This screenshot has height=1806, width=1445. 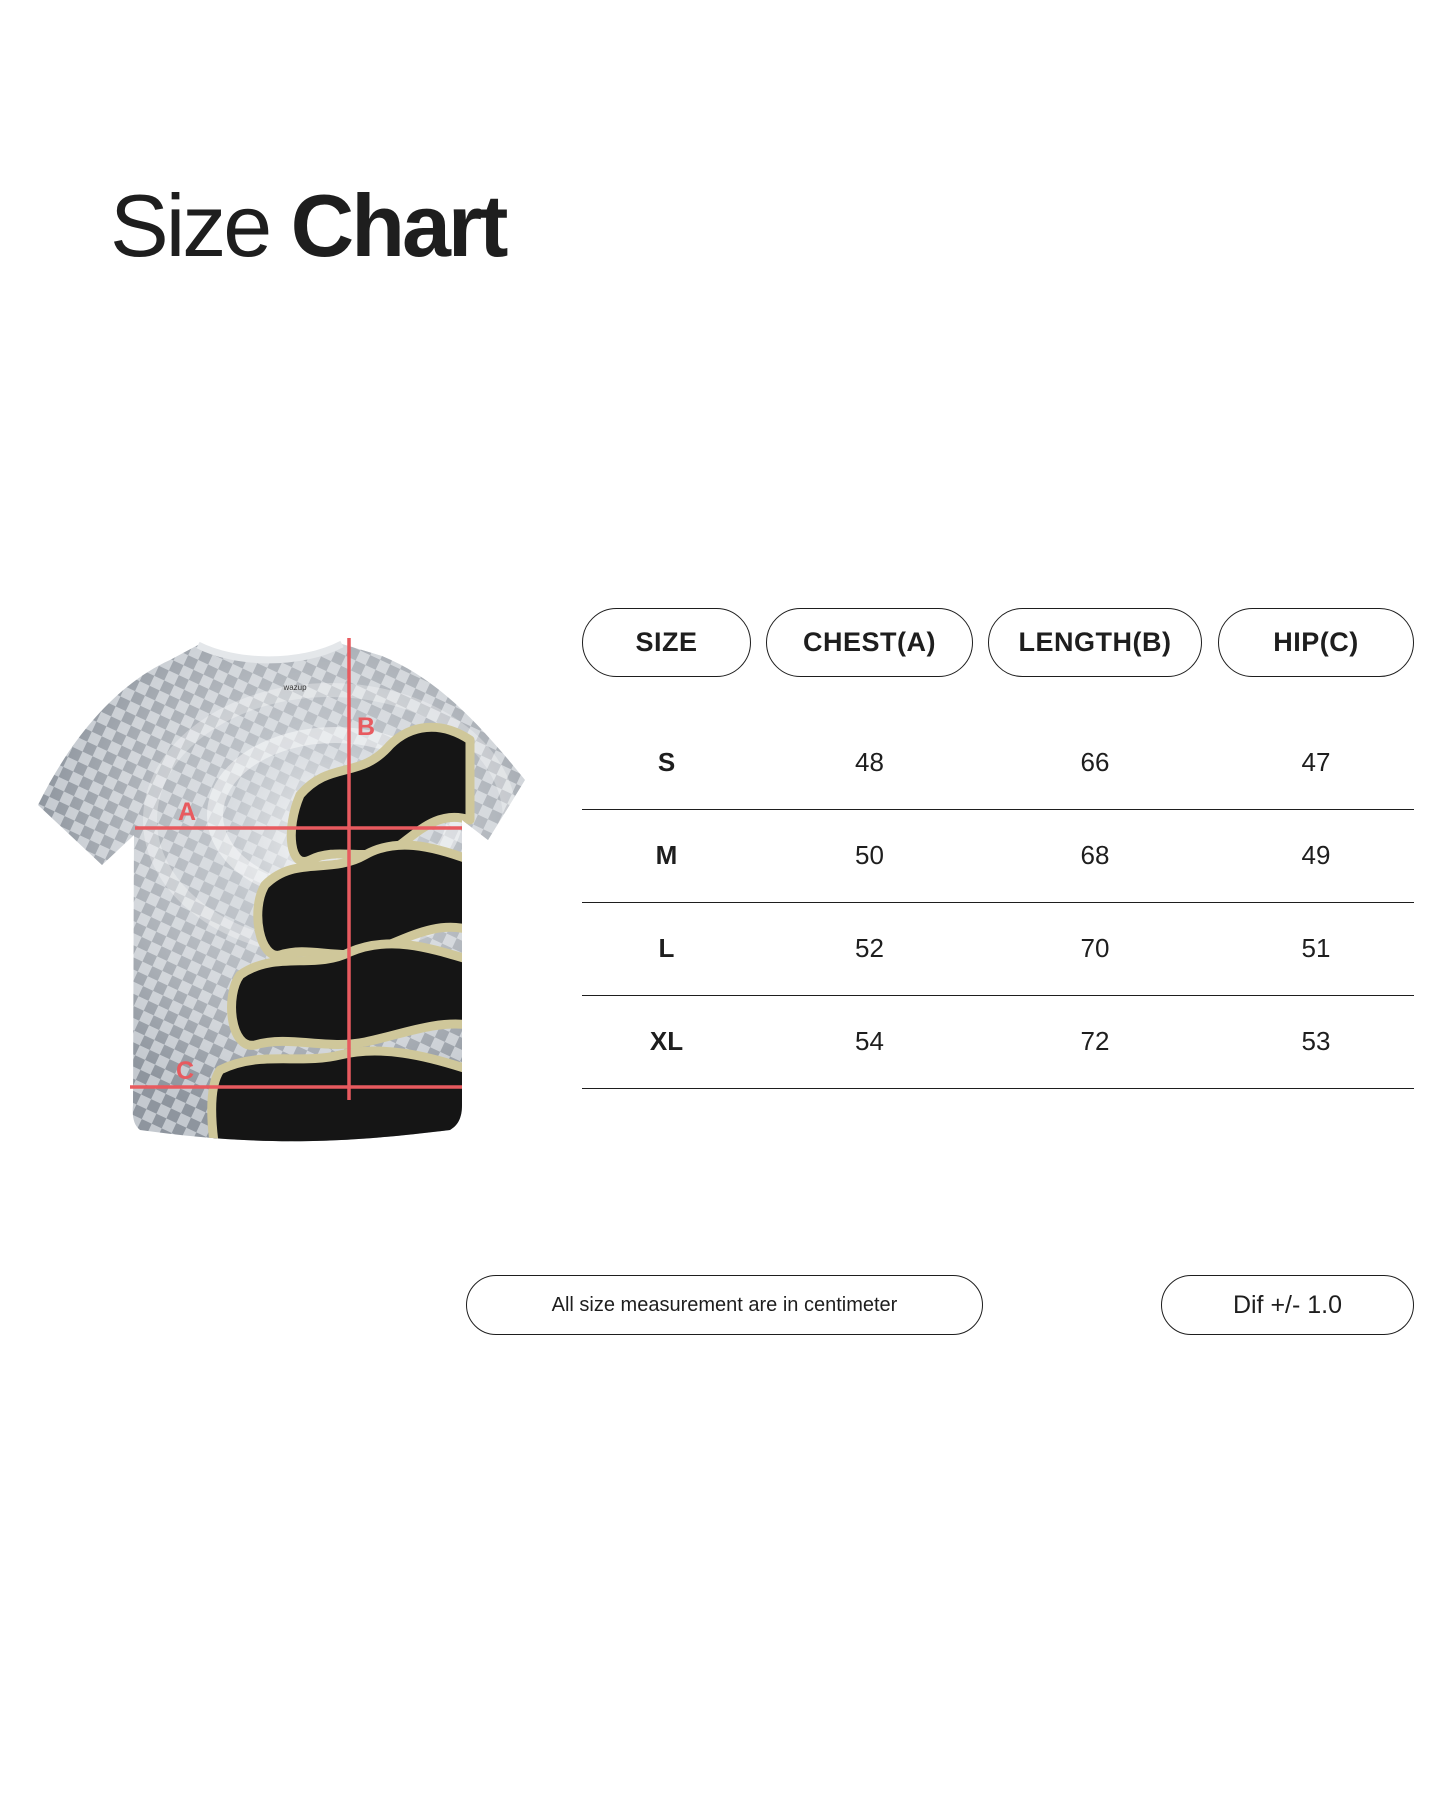 What do you see at coordinates (1316, 855) in the screenshot?
I see `hip-cell: 49` at bounding box center [1316, 855].